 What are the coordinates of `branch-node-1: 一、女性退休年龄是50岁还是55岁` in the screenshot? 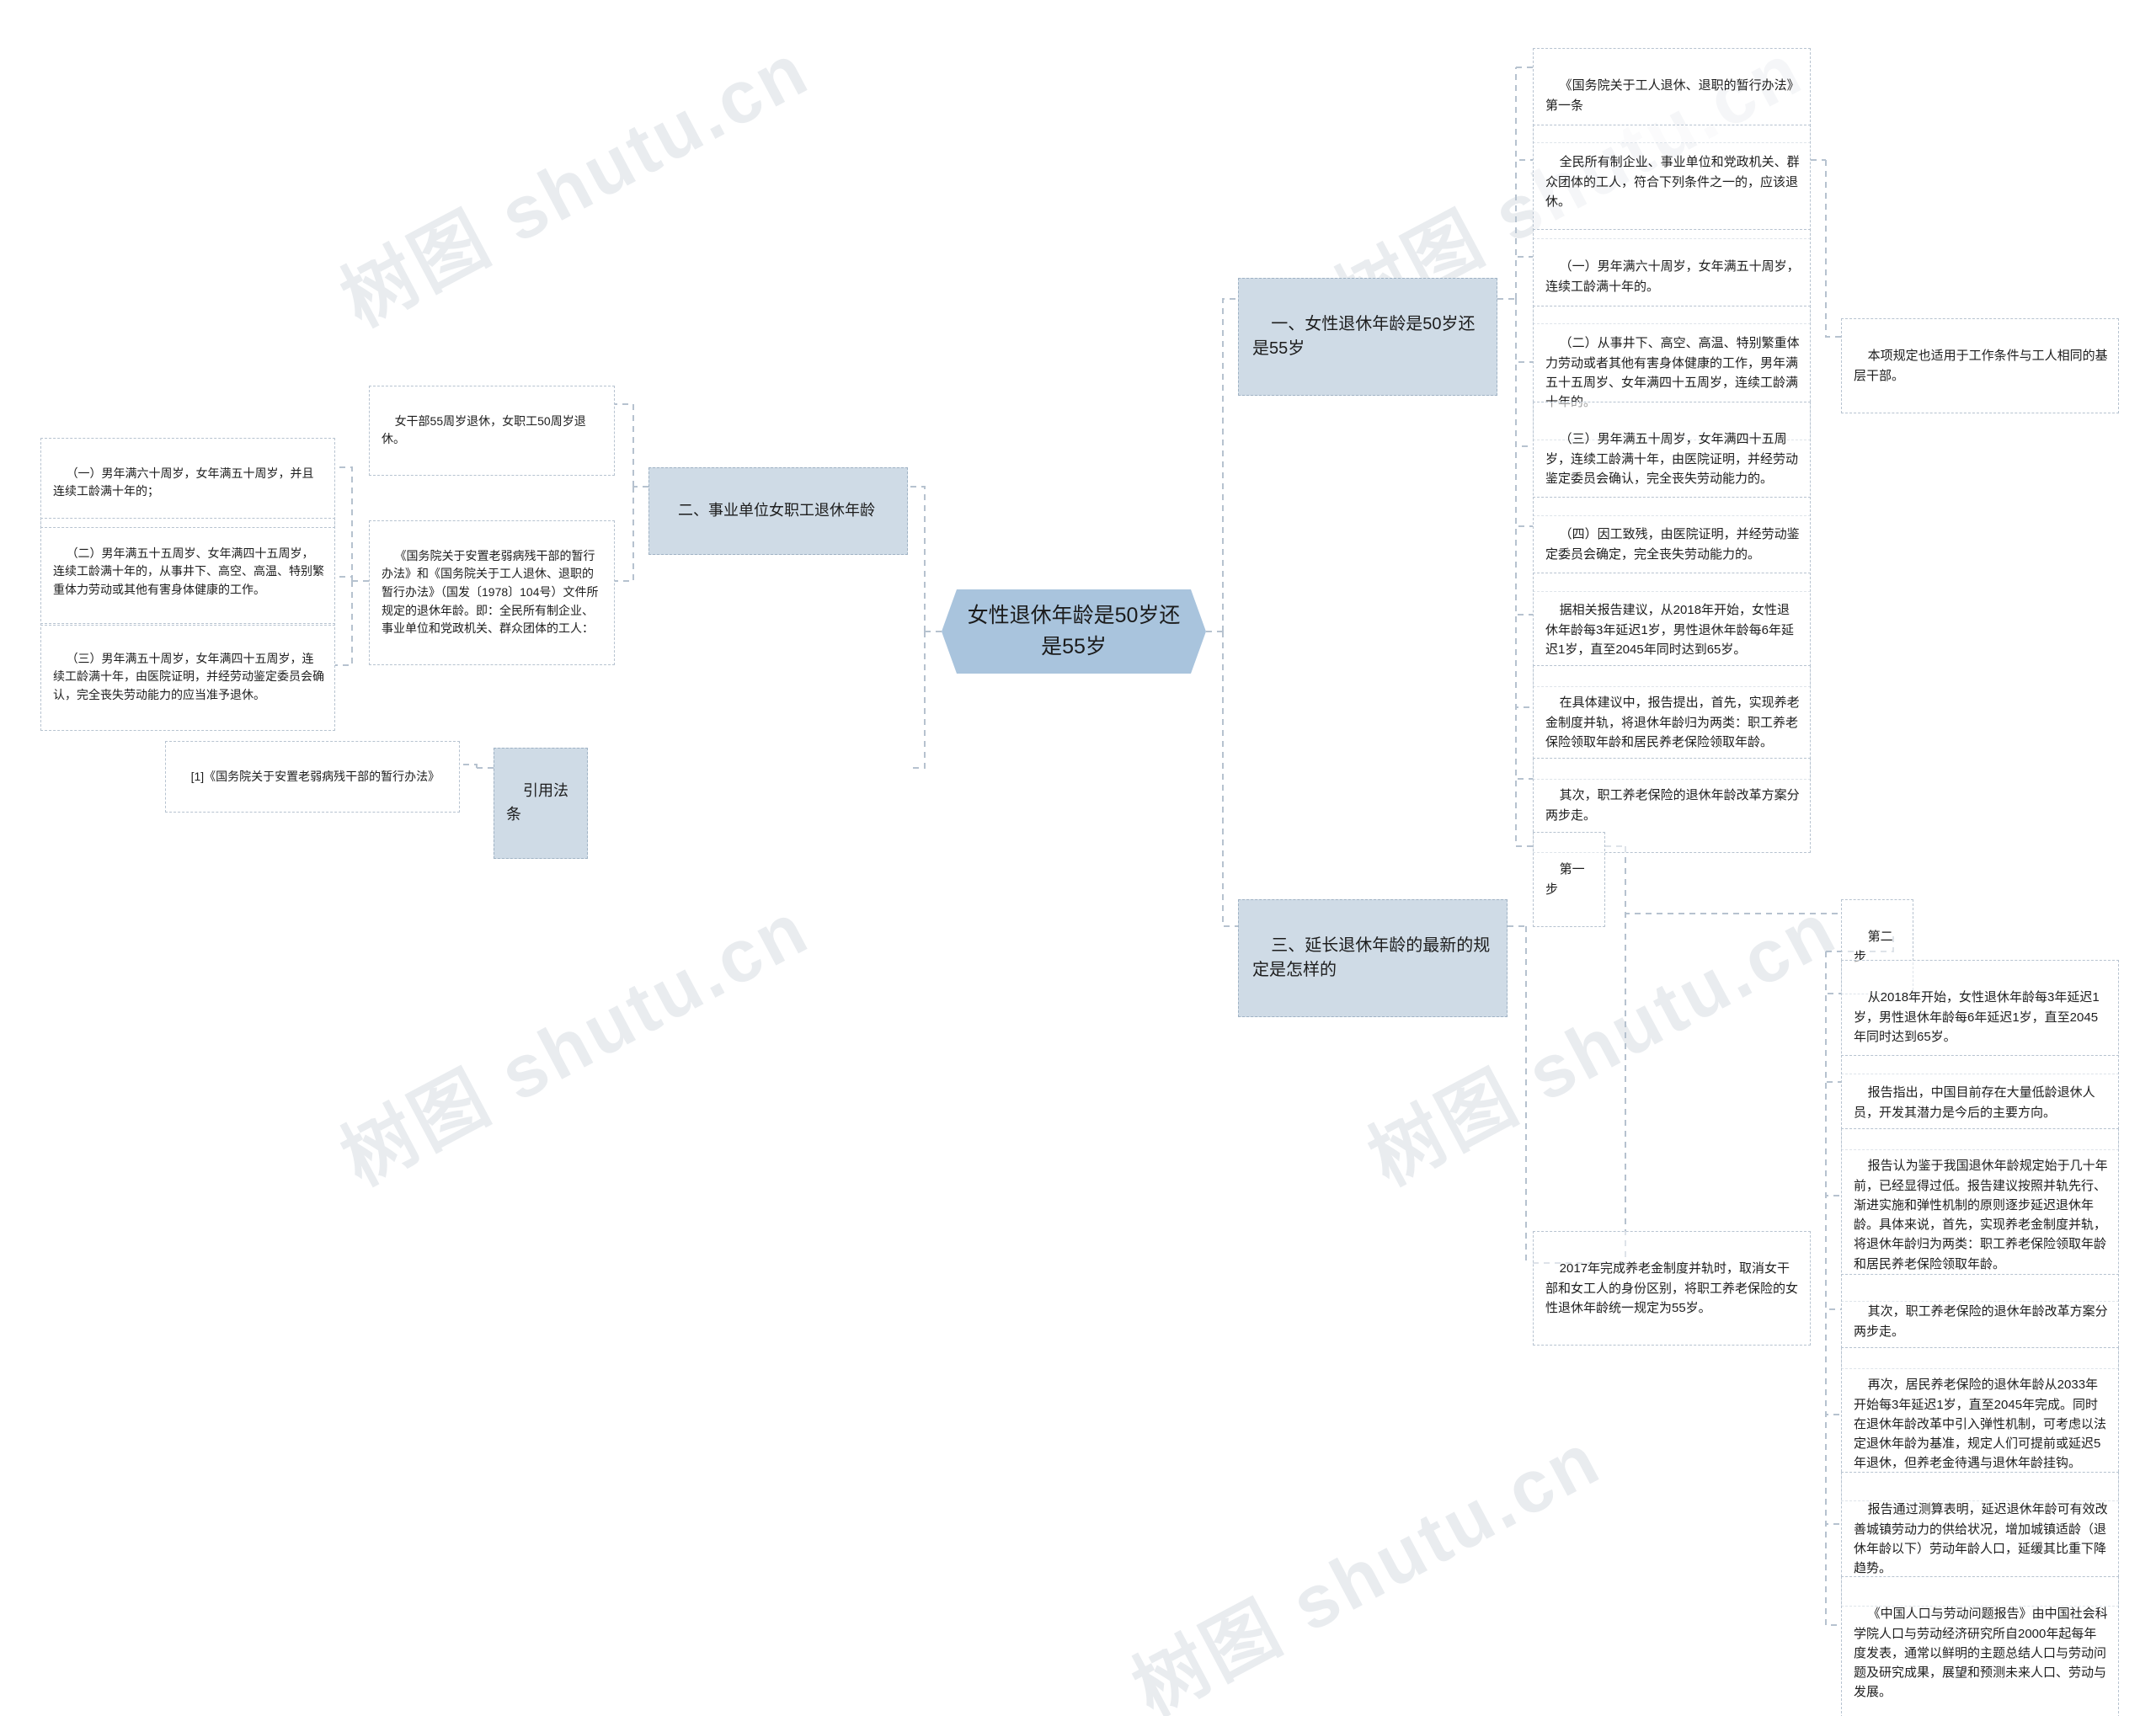 It's located at (1367, 337).